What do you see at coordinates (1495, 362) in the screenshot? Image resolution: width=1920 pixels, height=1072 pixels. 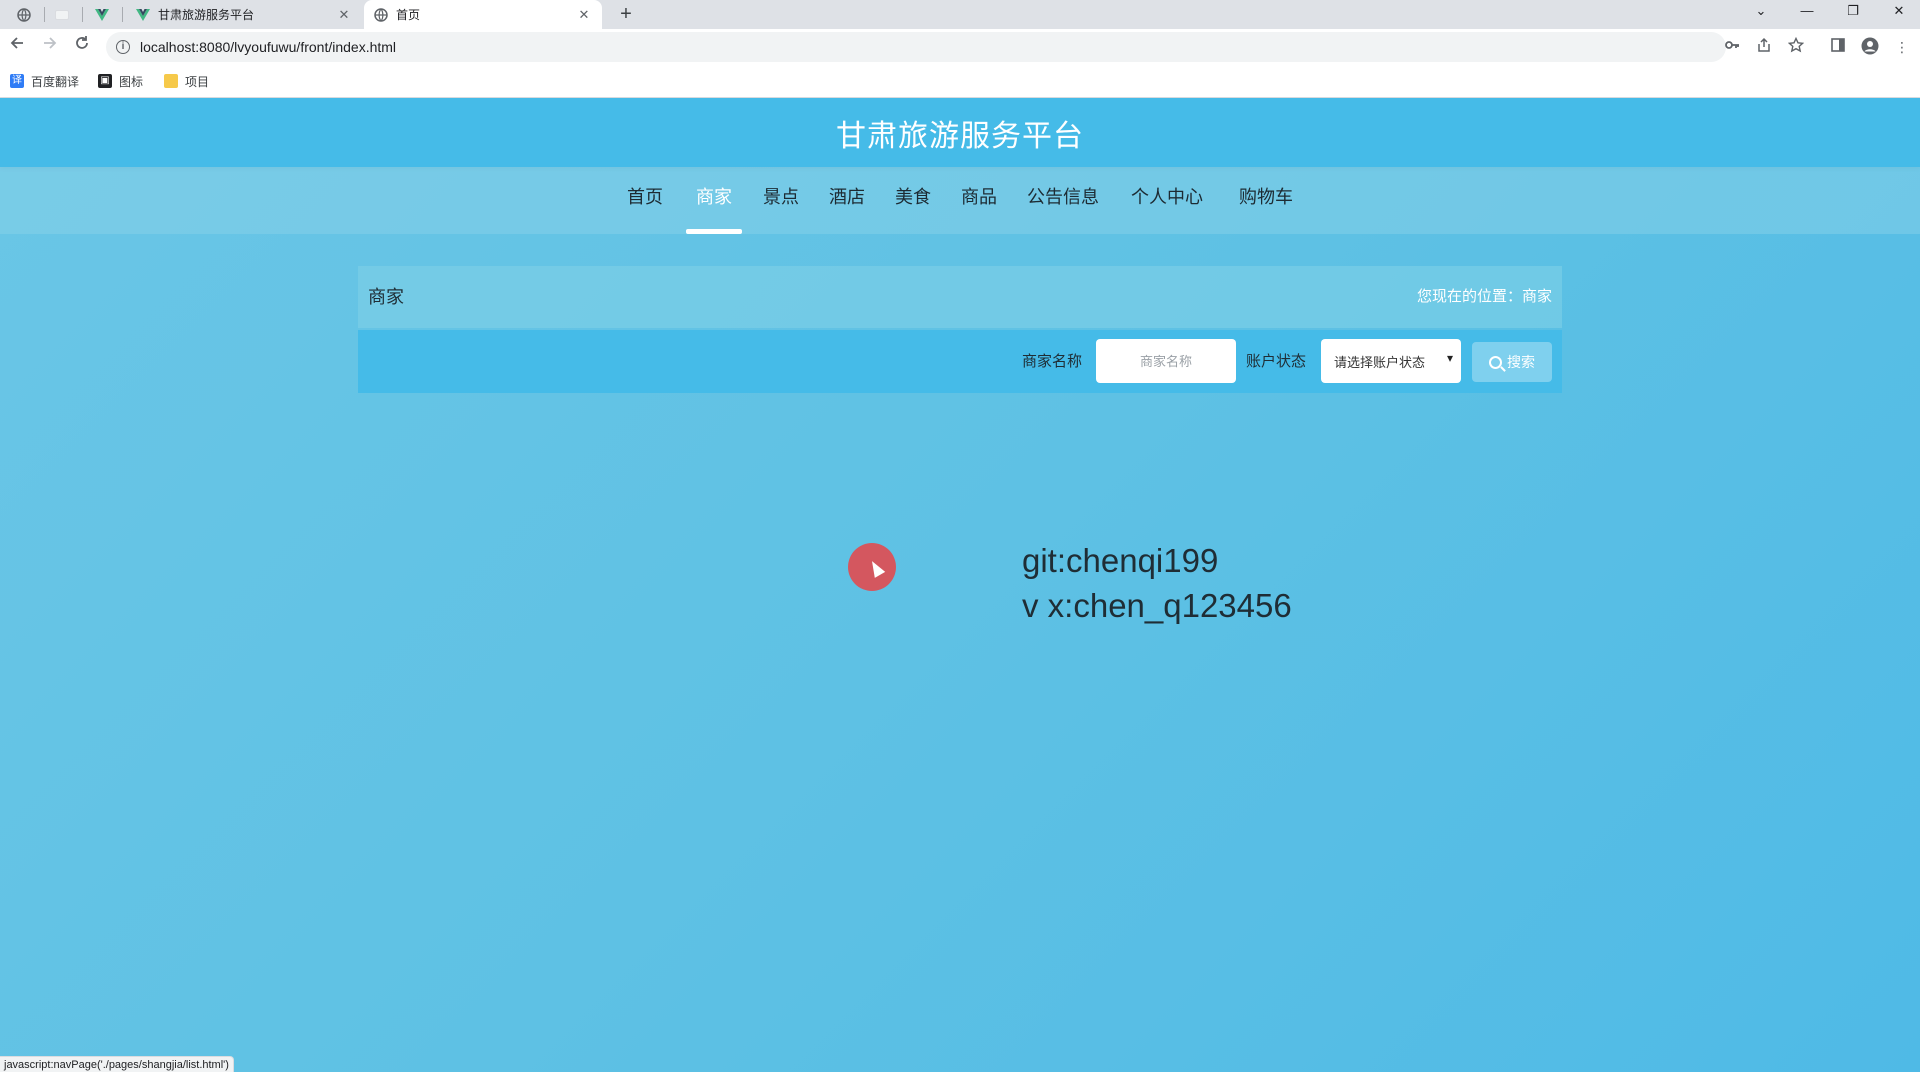 I see `search-icon` at bounding box center [1495, 362].